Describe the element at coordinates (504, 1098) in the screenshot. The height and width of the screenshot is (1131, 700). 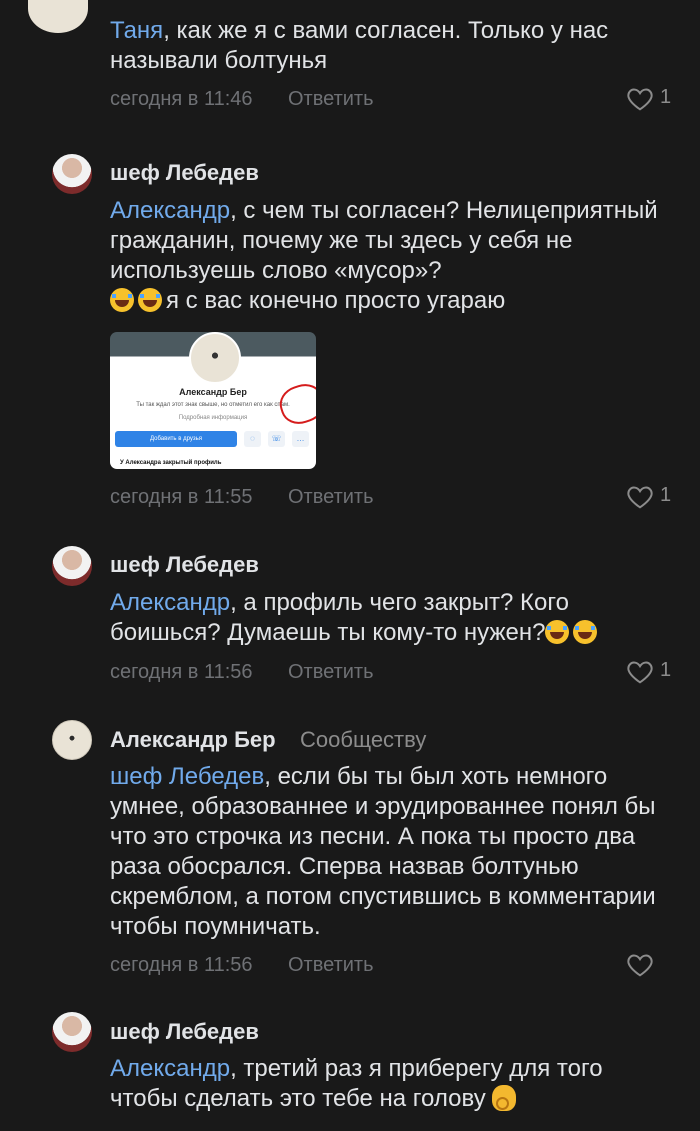
I see `ok-hand-emoji-icon` at that location.